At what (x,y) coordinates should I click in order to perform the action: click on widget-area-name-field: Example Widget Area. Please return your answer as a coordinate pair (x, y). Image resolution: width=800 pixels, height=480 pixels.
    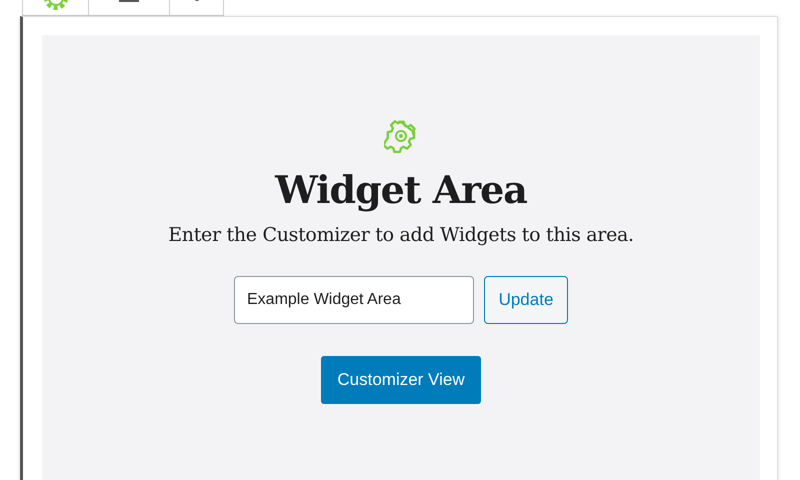
    Looking at the image, I should click on (354, 300).